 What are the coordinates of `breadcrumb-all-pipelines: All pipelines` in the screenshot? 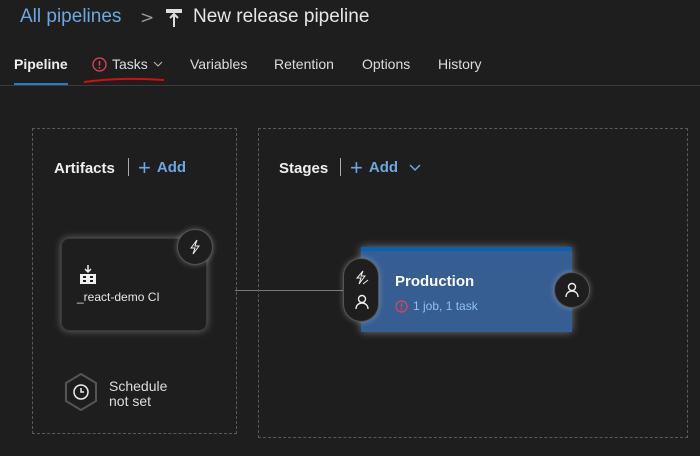 It's located at (70, 17).